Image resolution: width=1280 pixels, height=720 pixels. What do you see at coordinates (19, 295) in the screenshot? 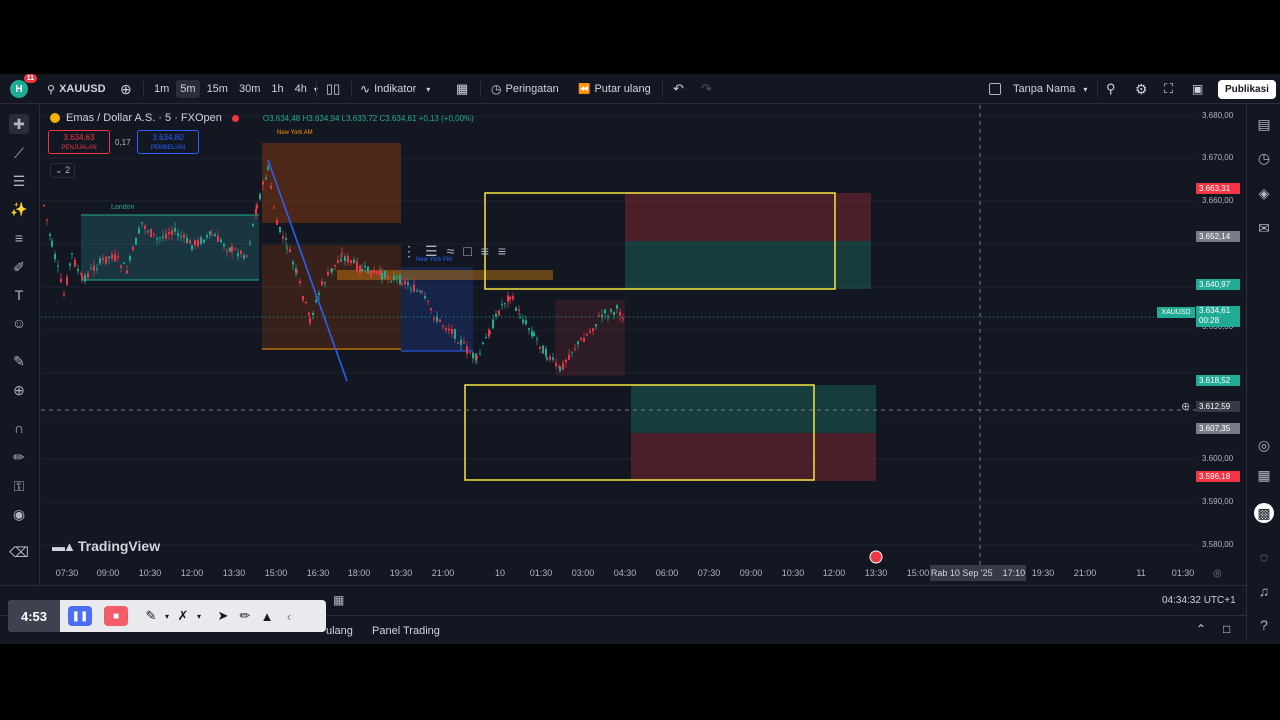
I see `text-tool-icon: T` at bounding box center [19, 295].